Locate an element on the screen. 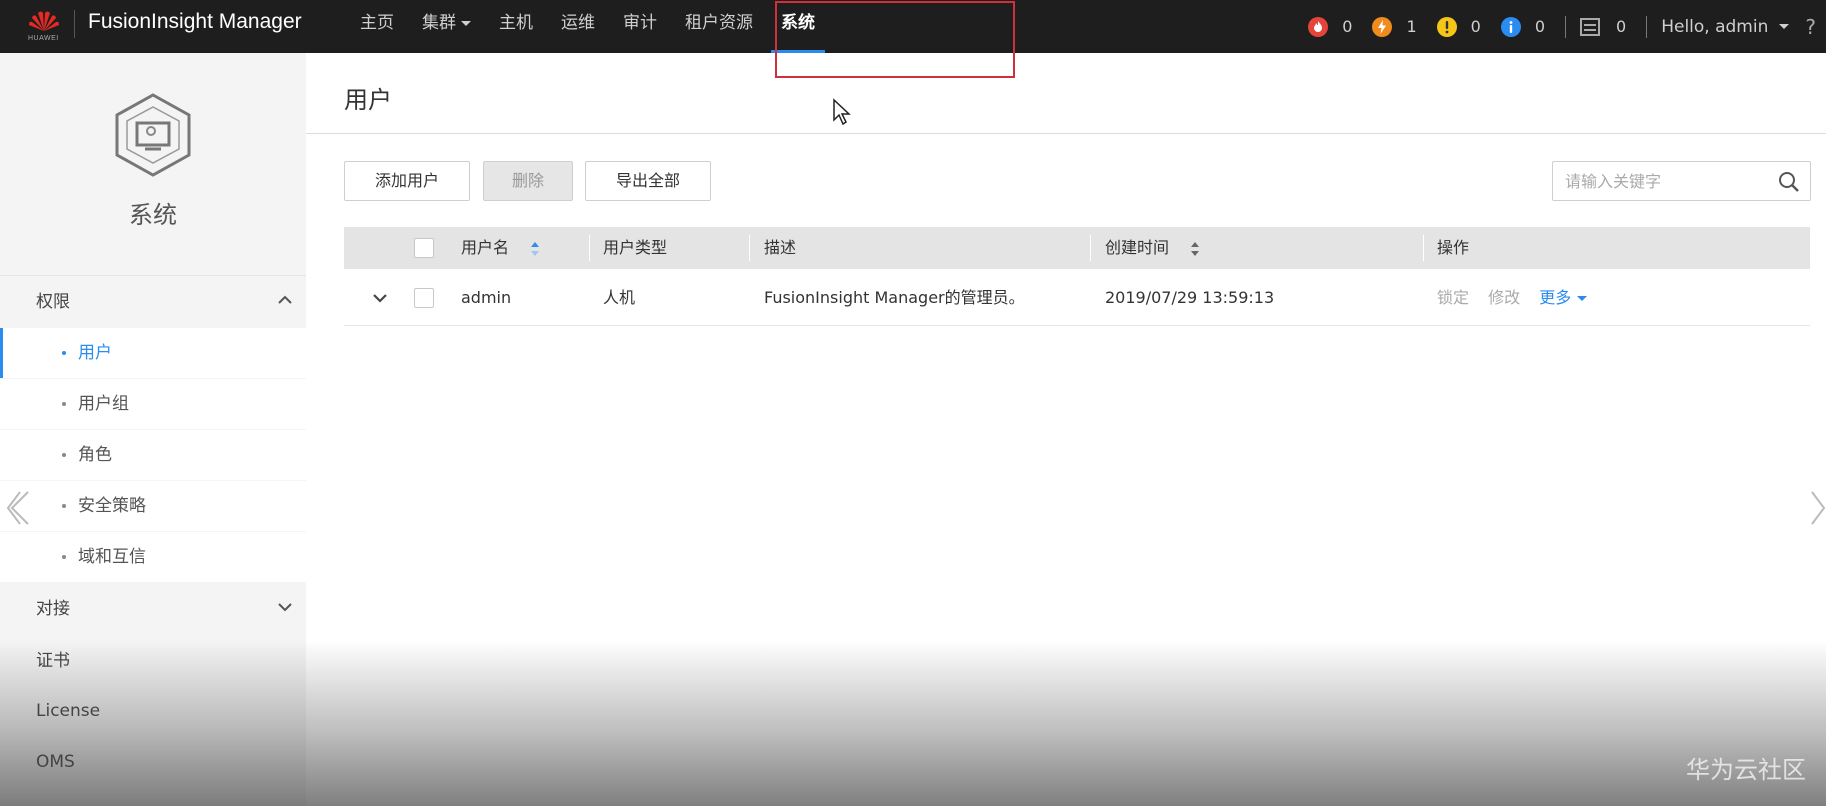 The height and width of the screenshot is (806, 1826). nav-audit: 审计 is located at coordinates (640, 26).